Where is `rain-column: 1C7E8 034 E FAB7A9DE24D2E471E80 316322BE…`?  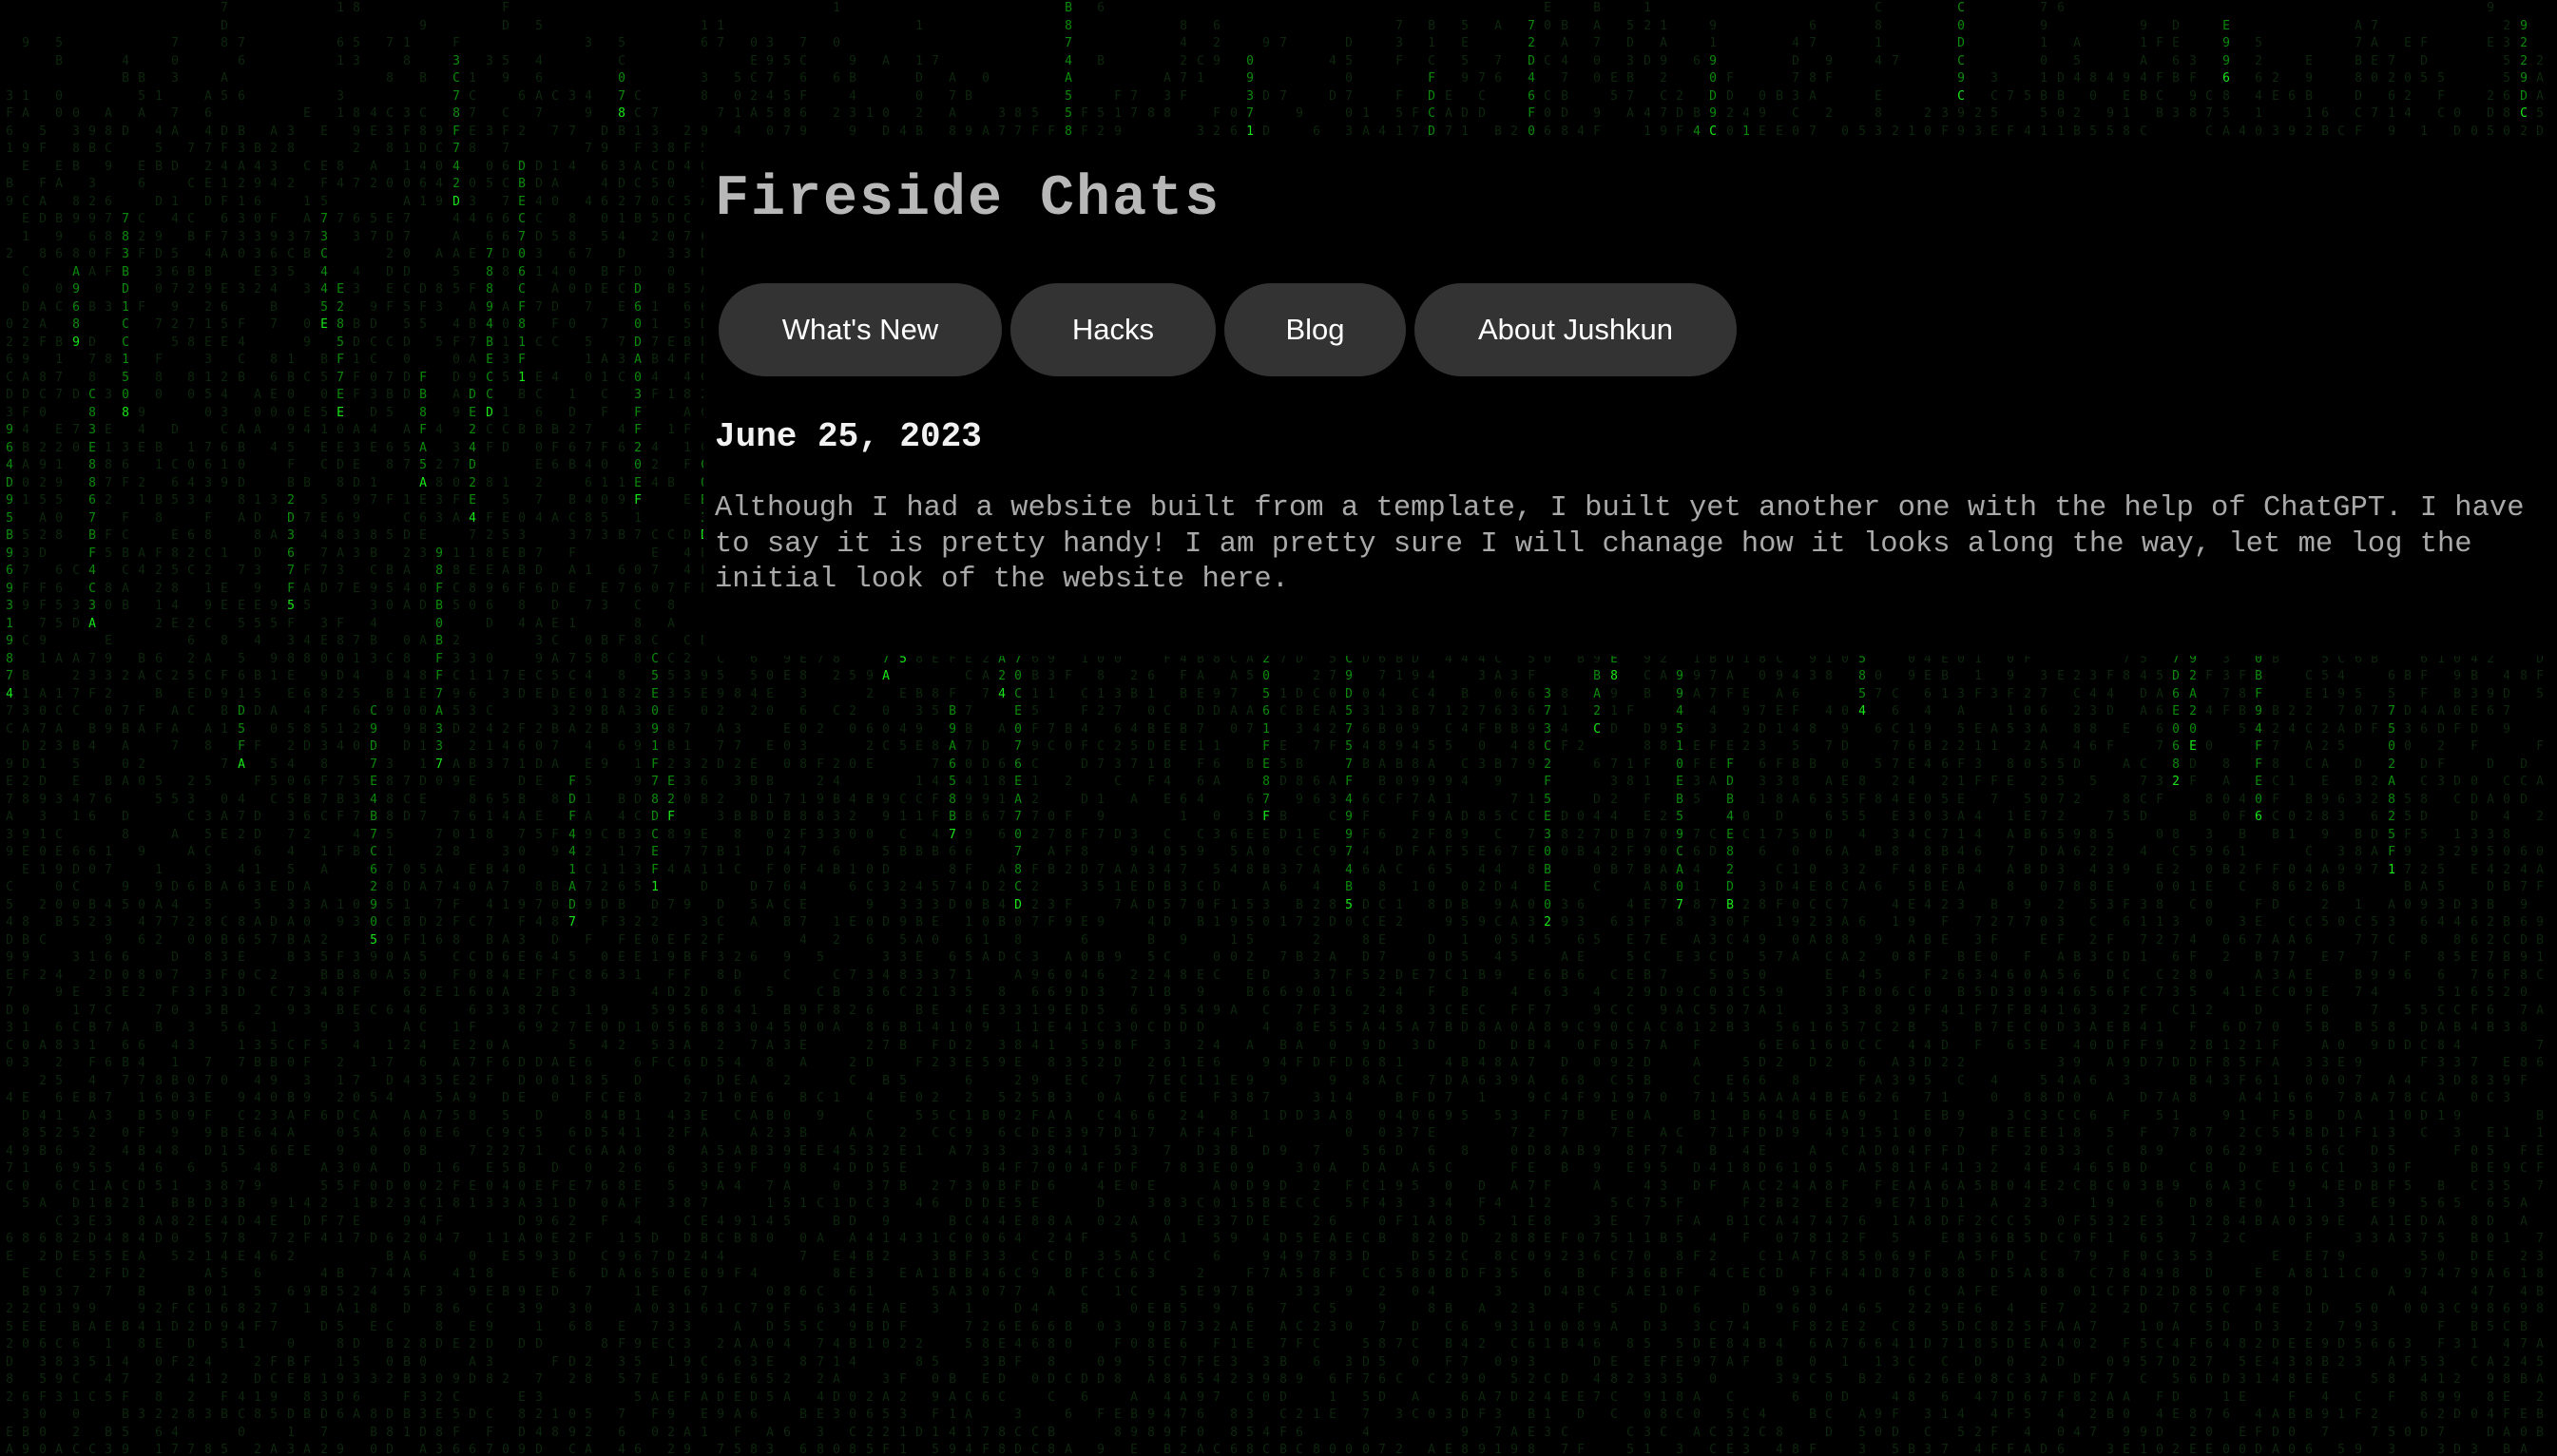
rain-column: 1C7E8 034 E FAB7A9DE24D2E471E80 316322BE… is located at coordinates (473, 763).